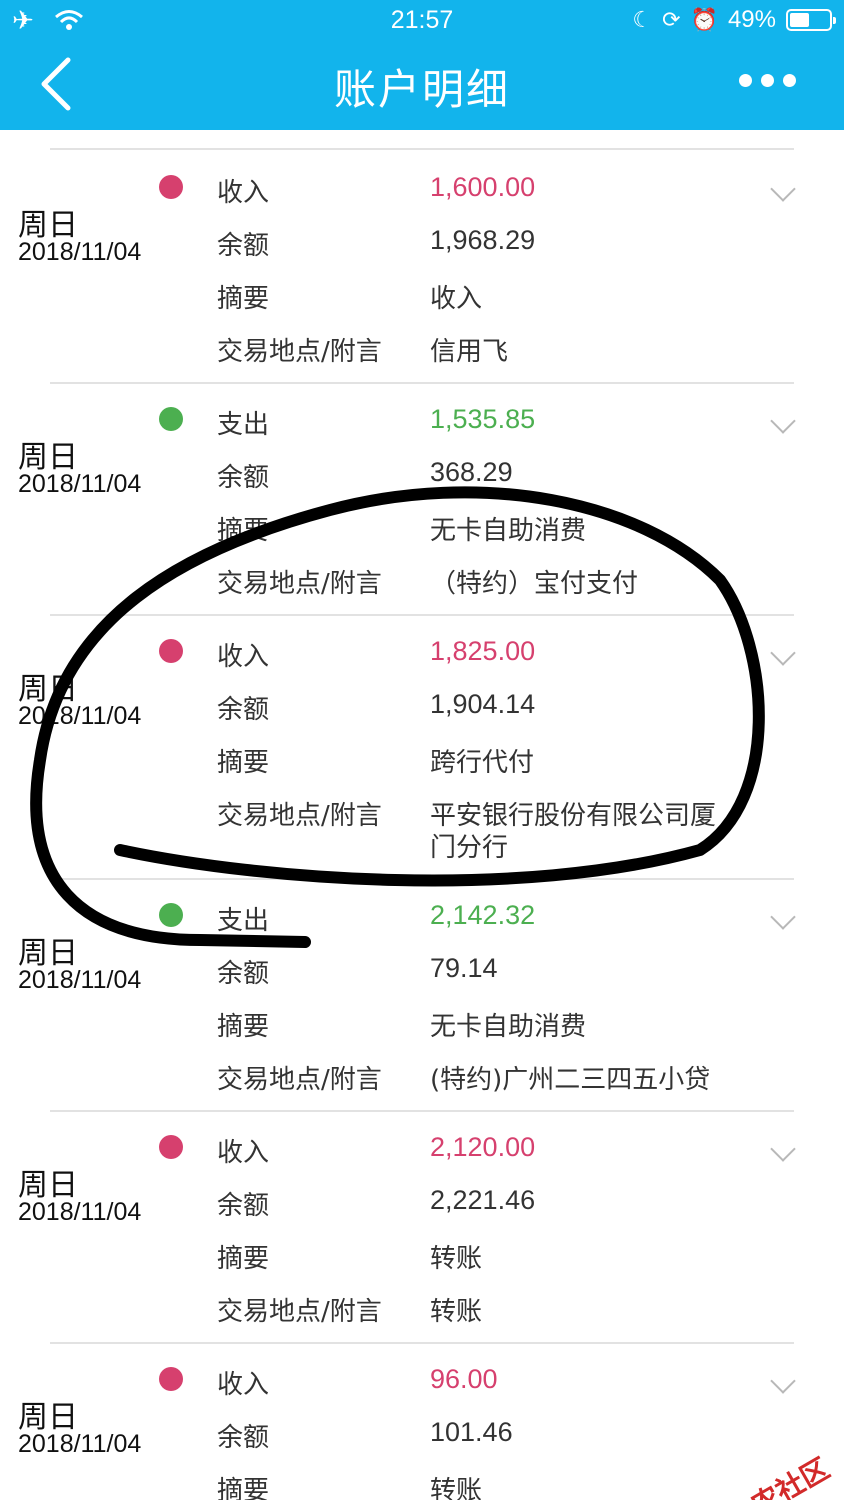  Describe the element at coordinates (421, 89) in the screenshot. I see `page-title: 账户明细` at that location.